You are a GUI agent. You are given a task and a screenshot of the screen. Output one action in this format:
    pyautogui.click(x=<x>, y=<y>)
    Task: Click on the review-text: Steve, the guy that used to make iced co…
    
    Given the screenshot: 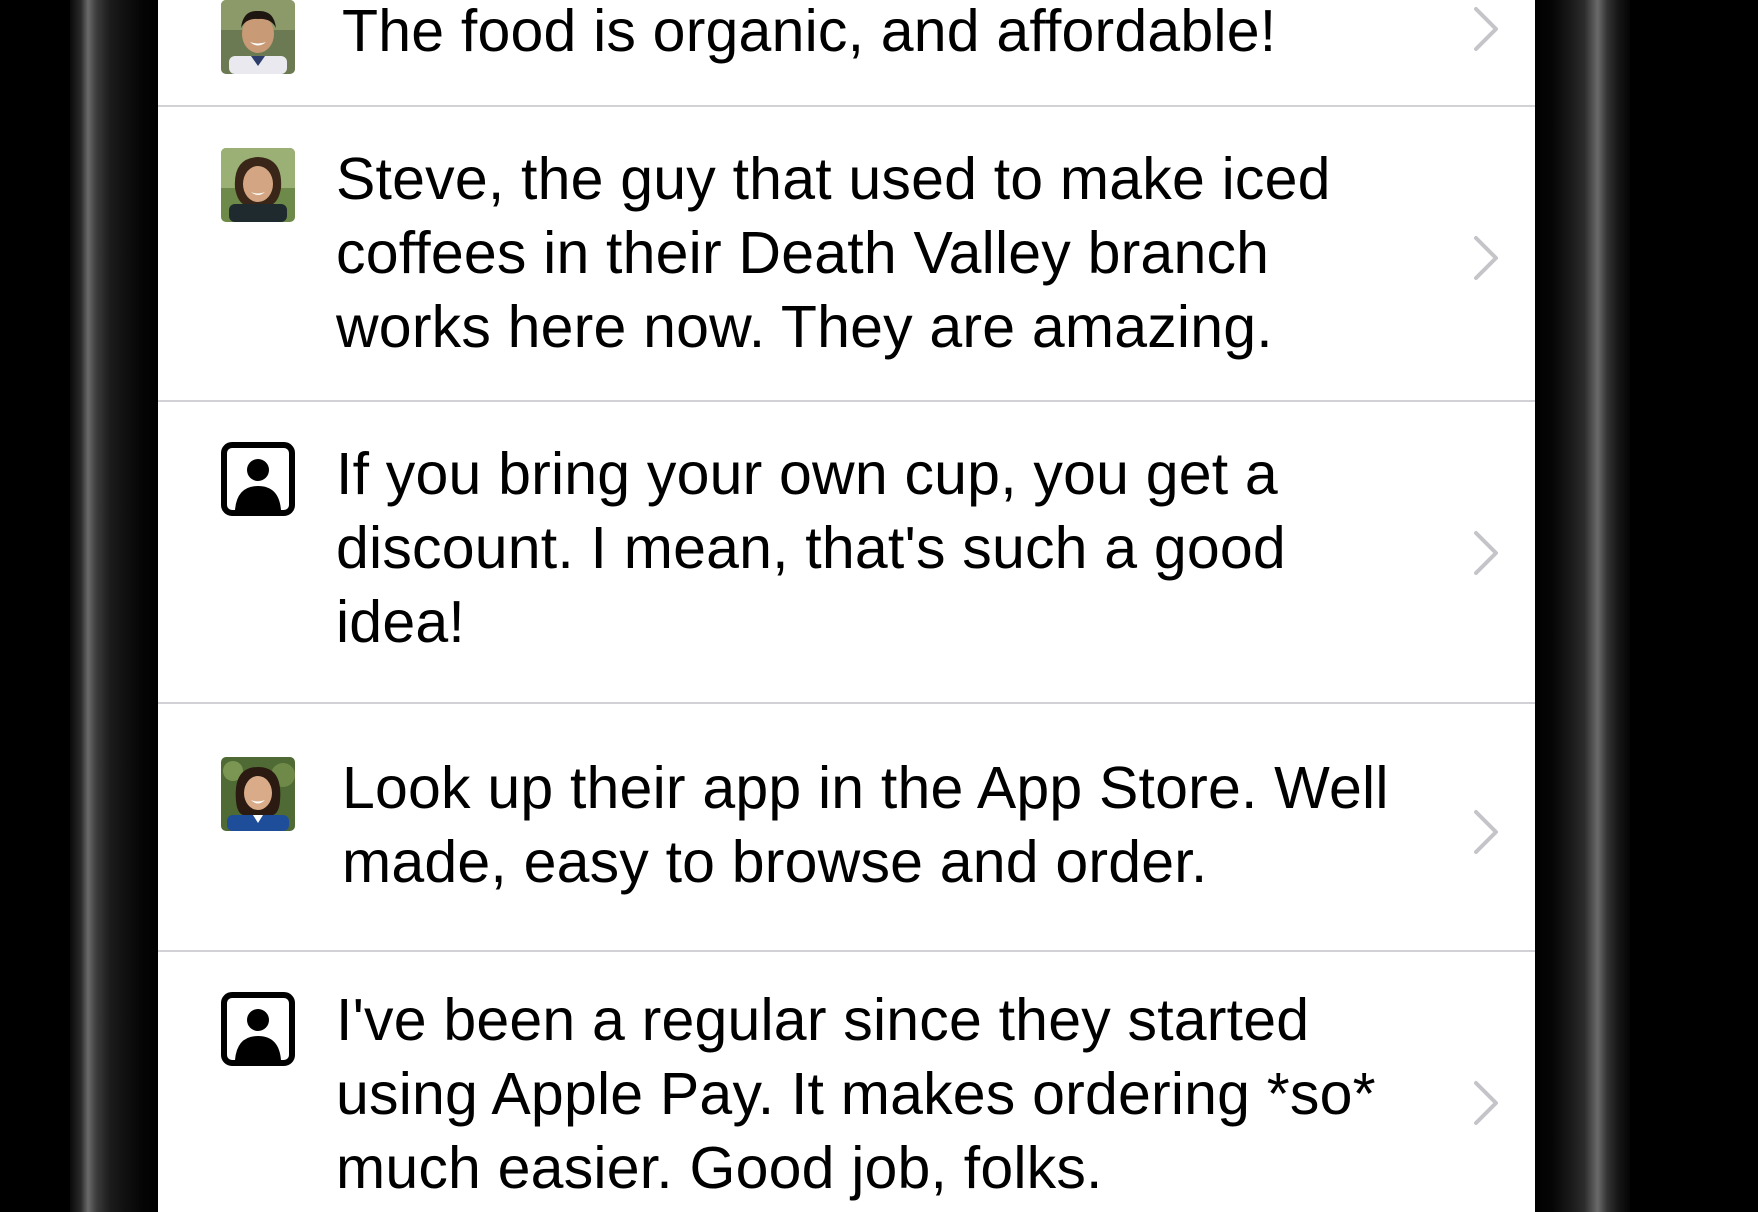 What is the action you would take?
    pyautogui.click(x=833, y=253)
    